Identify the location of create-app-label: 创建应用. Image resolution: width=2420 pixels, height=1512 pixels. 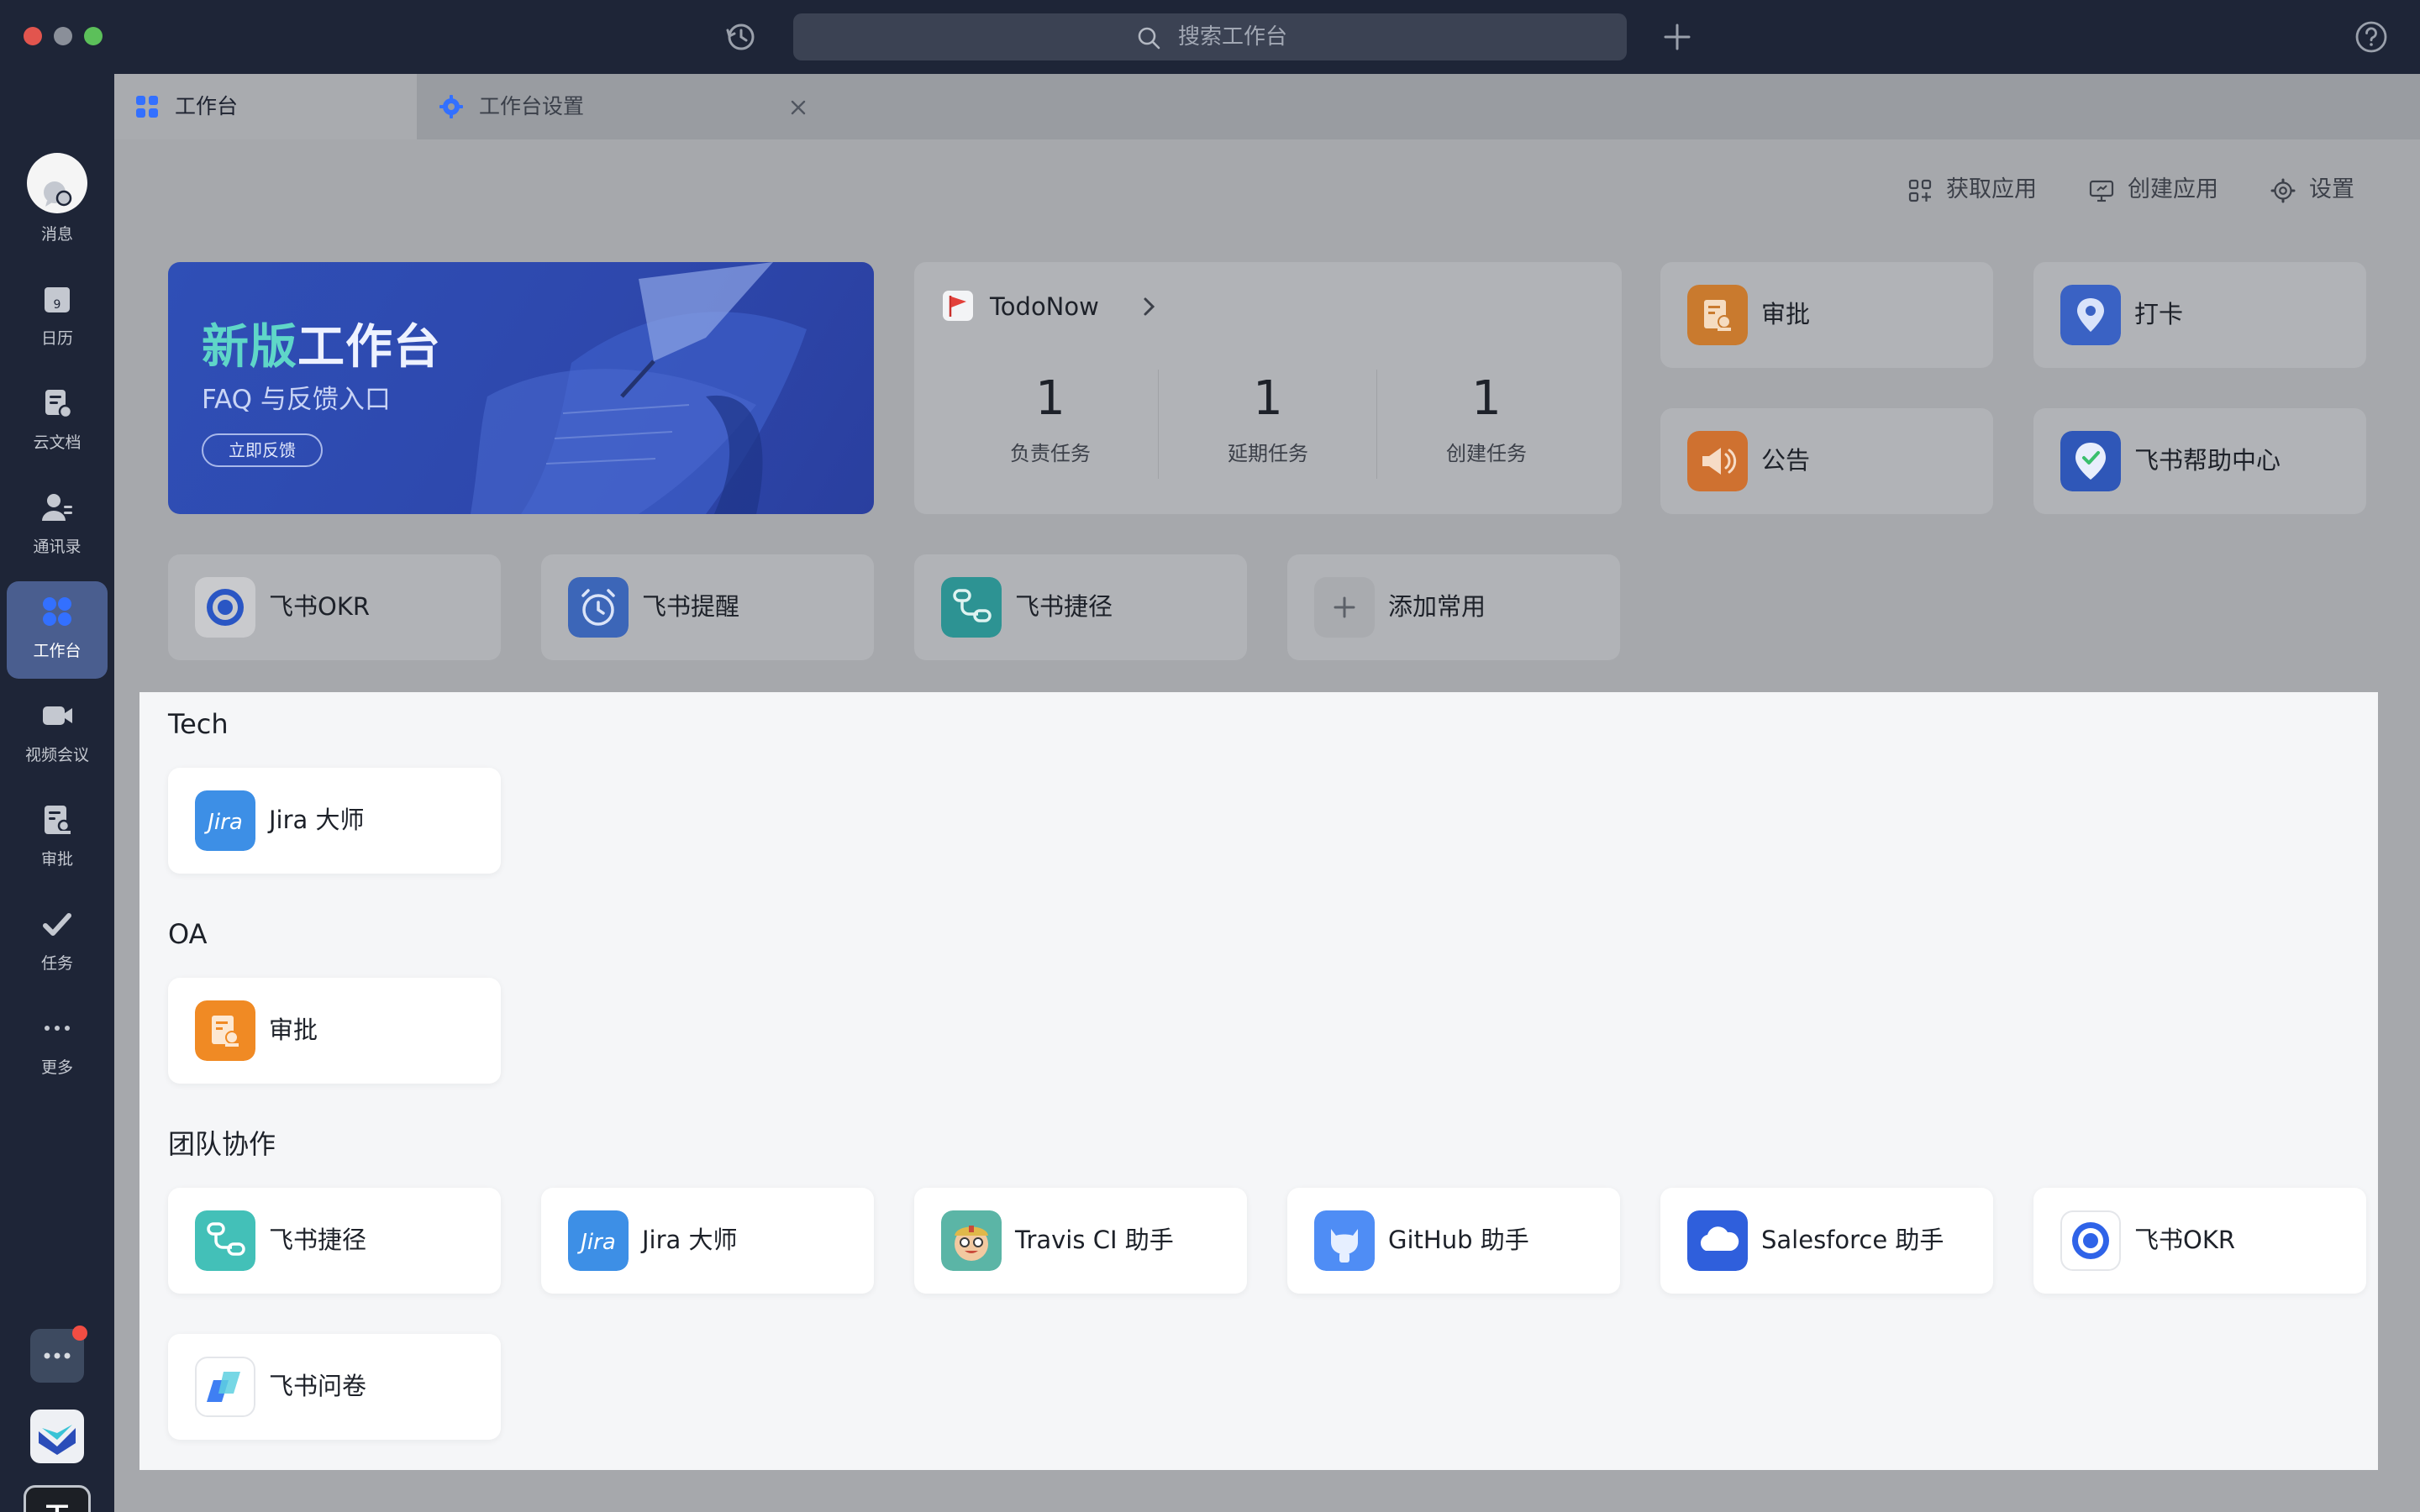
(2173, 189).